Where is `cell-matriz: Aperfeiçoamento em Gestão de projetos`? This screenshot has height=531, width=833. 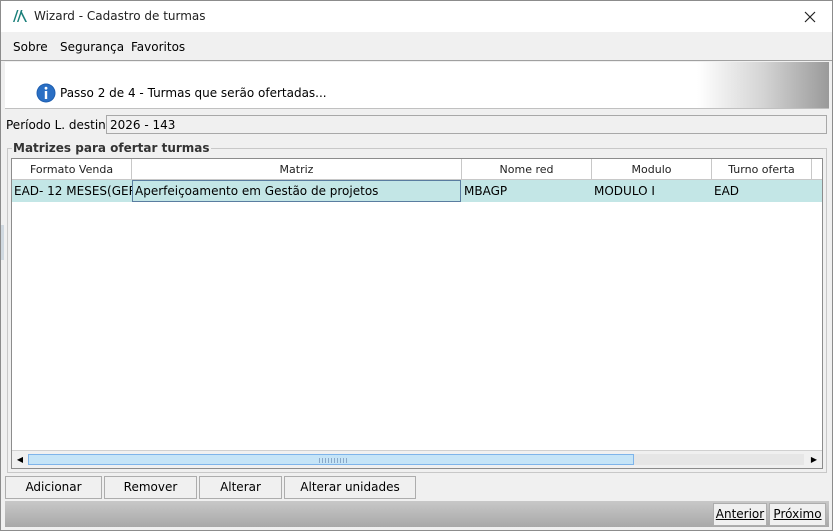
cell-matriz: Aperfeiçoamento em Gestão de projetos is located at coordinates (296, 191).